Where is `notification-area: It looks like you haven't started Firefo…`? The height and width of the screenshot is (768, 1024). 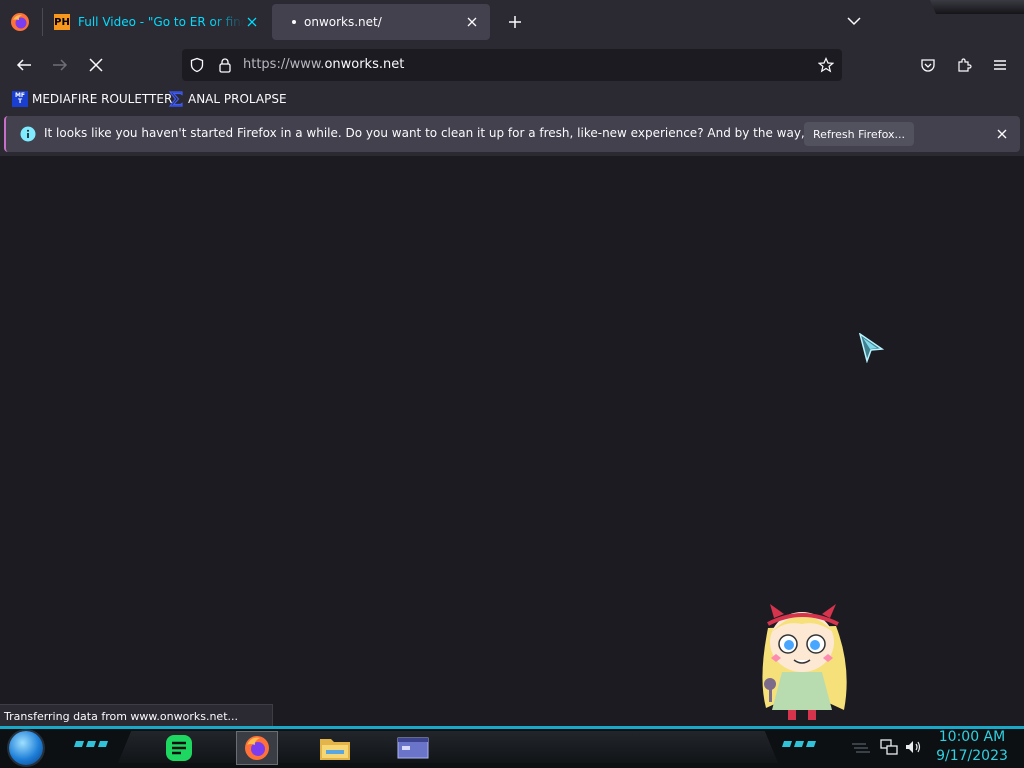
notification-area: It looks like you haven't started Firefo… is located at coordinates (512, 134).